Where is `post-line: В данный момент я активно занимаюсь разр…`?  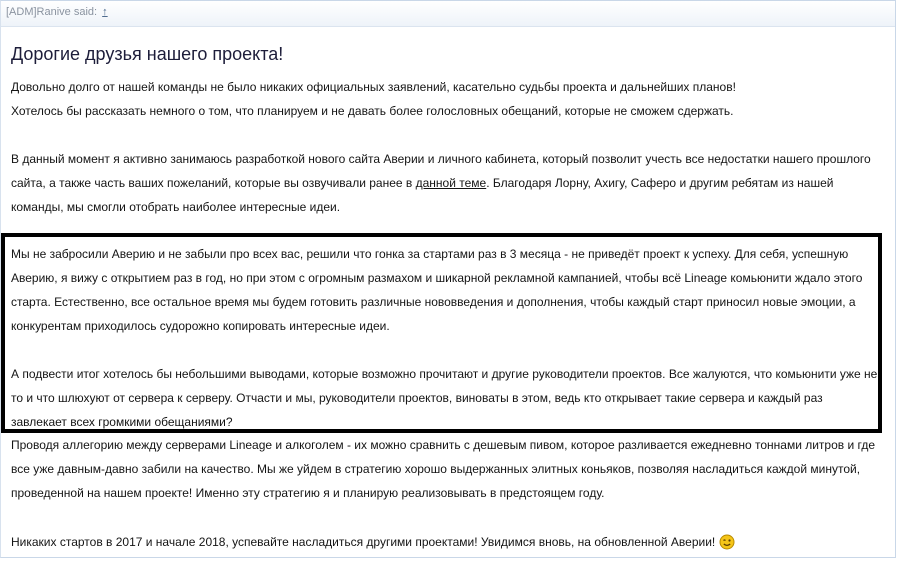
post-line: В данный момент я активно занимаюсь разр… is located at coordinates (441, 159).